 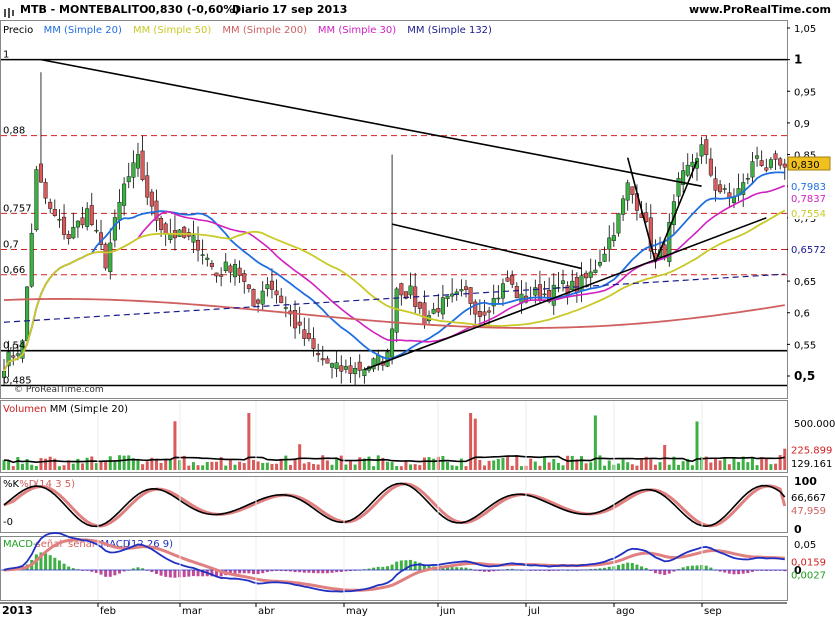 What do you see at coordinates (357, 30) in the screenshot?
I see `legend-item: MM (Simple 30)` at bounding box center [357, 30].